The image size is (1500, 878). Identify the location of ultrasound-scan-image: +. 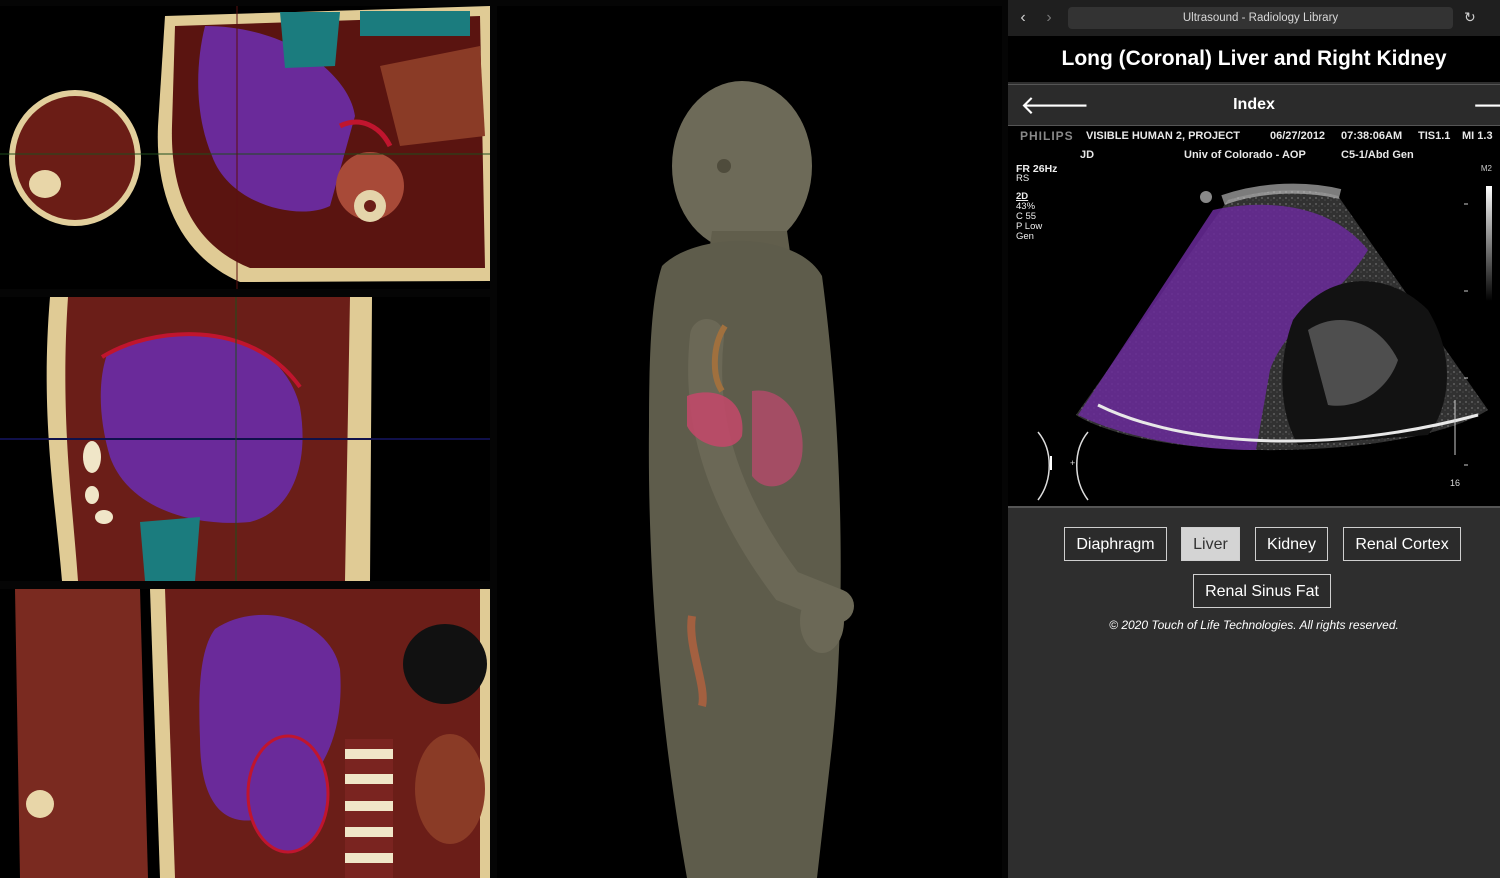
(1254, 333).